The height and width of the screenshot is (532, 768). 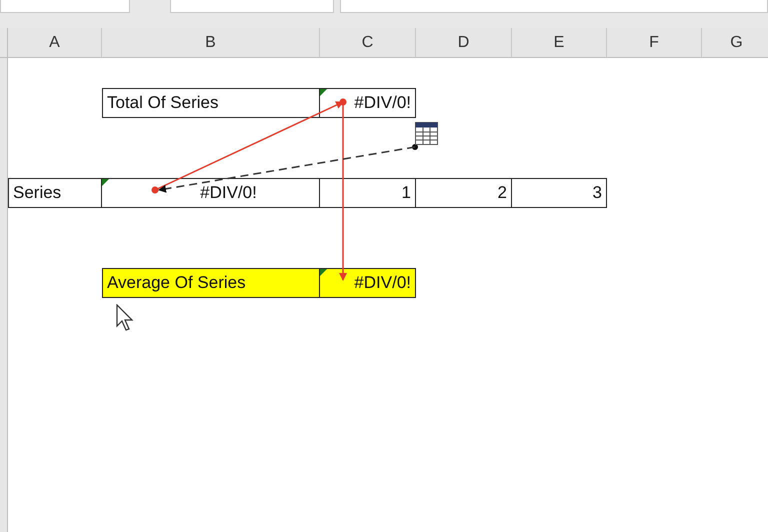 I want to click on column-header: A, so click(x=55, y=42).